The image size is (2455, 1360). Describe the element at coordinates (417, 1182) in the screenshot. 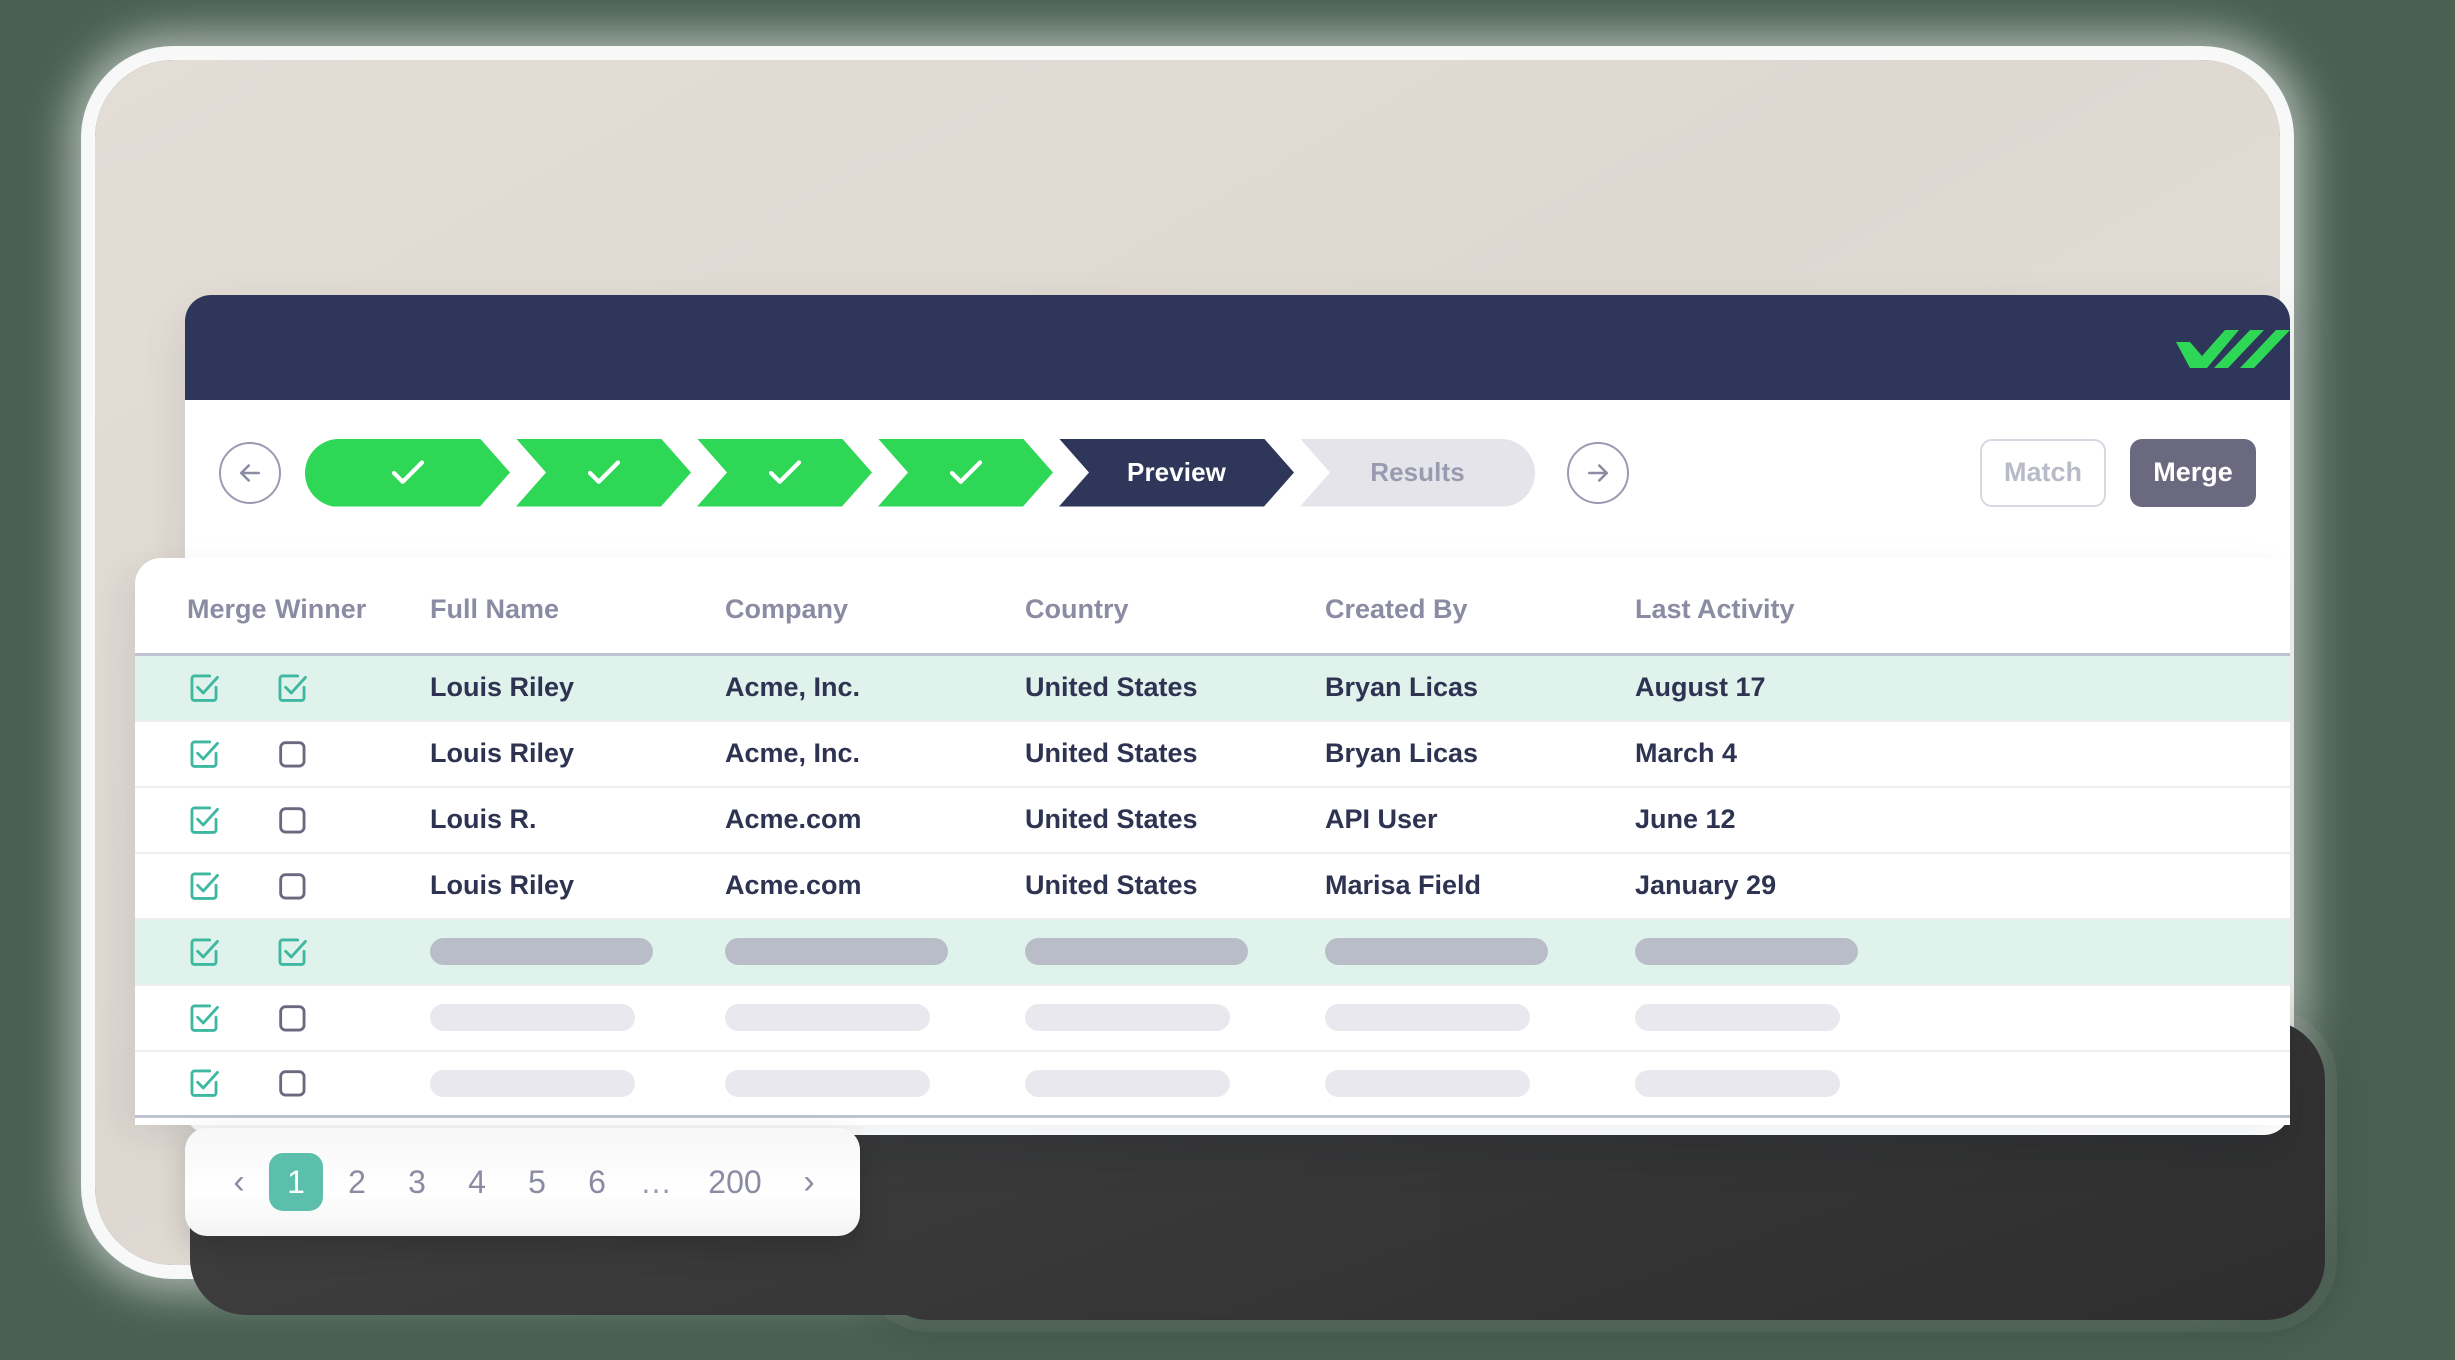

I see `pagination-page-3: 3` at that location.